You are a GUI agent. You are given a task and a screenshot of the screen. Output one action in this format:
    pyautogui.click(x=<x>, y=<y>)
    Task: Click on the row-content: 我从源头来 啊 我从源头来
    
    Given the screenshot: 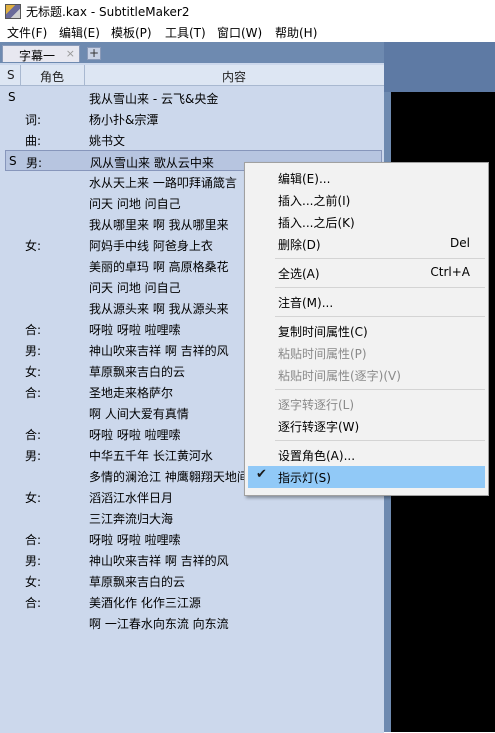 What is the action you would take?
    pyautogui.click(x=159, y=309)
    